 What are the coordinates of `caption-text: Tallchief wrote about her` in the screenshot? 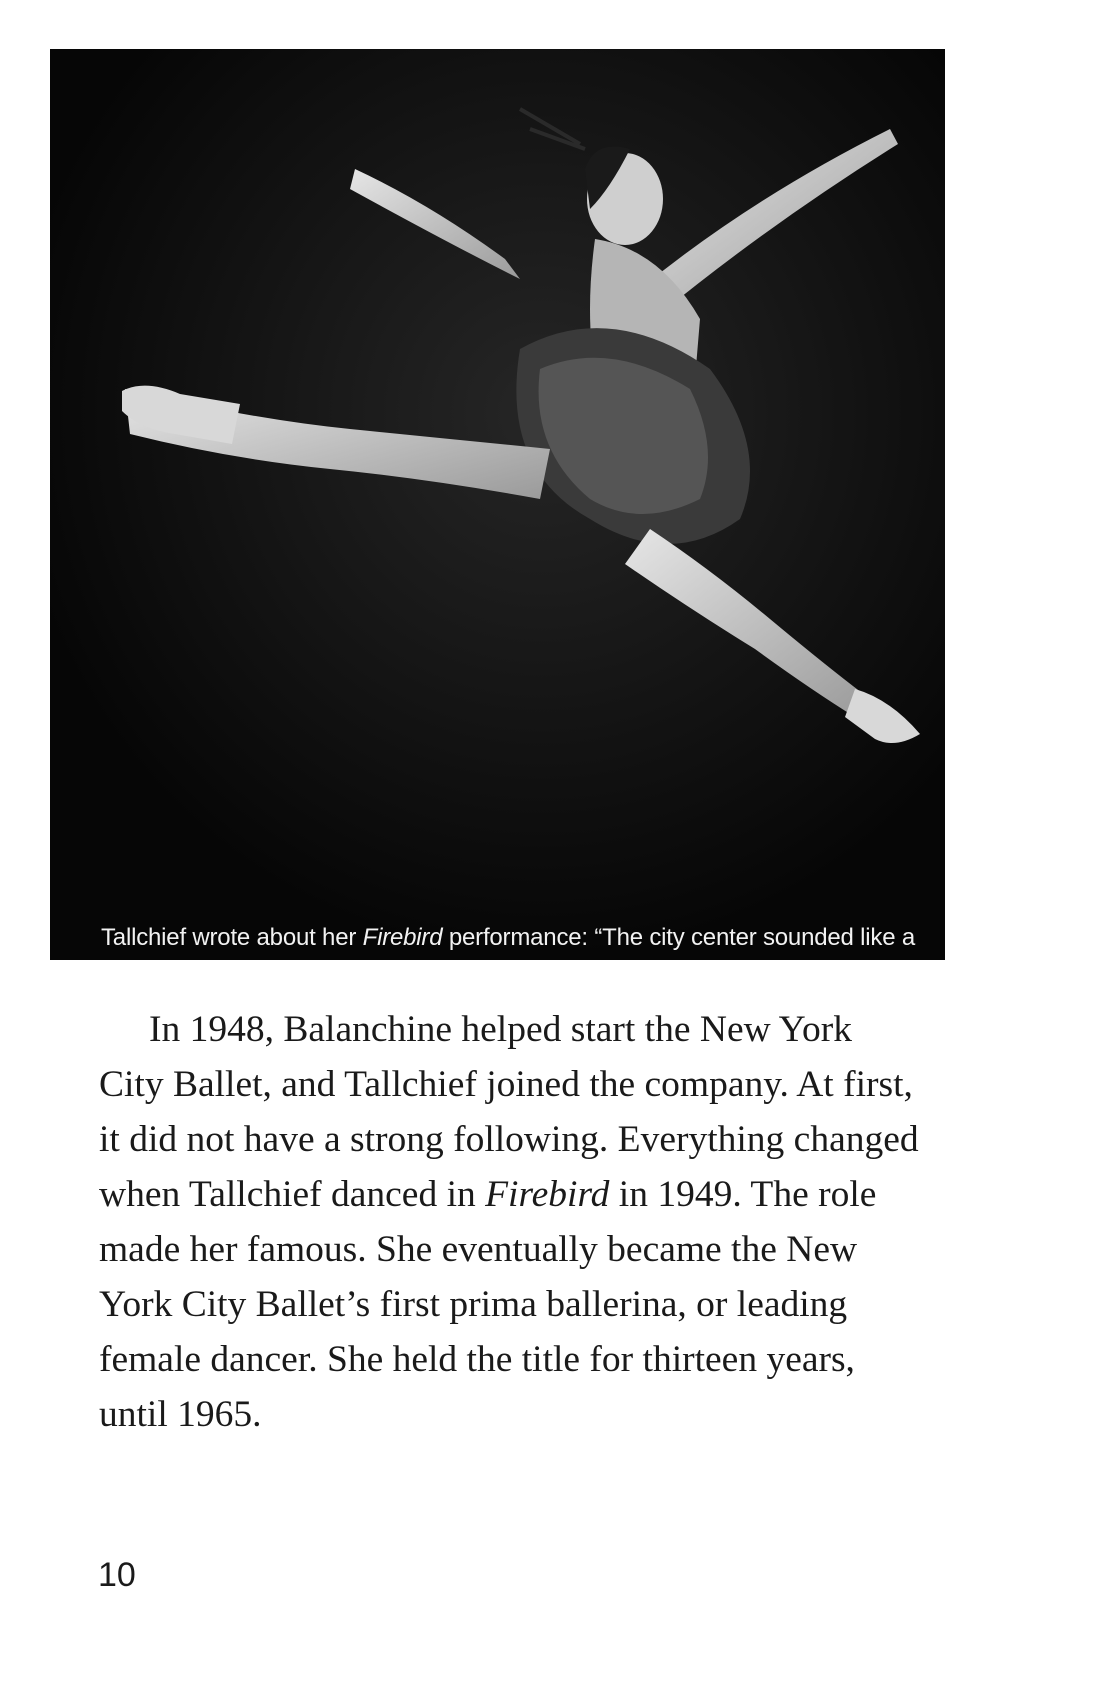 It's located at (232, 937).